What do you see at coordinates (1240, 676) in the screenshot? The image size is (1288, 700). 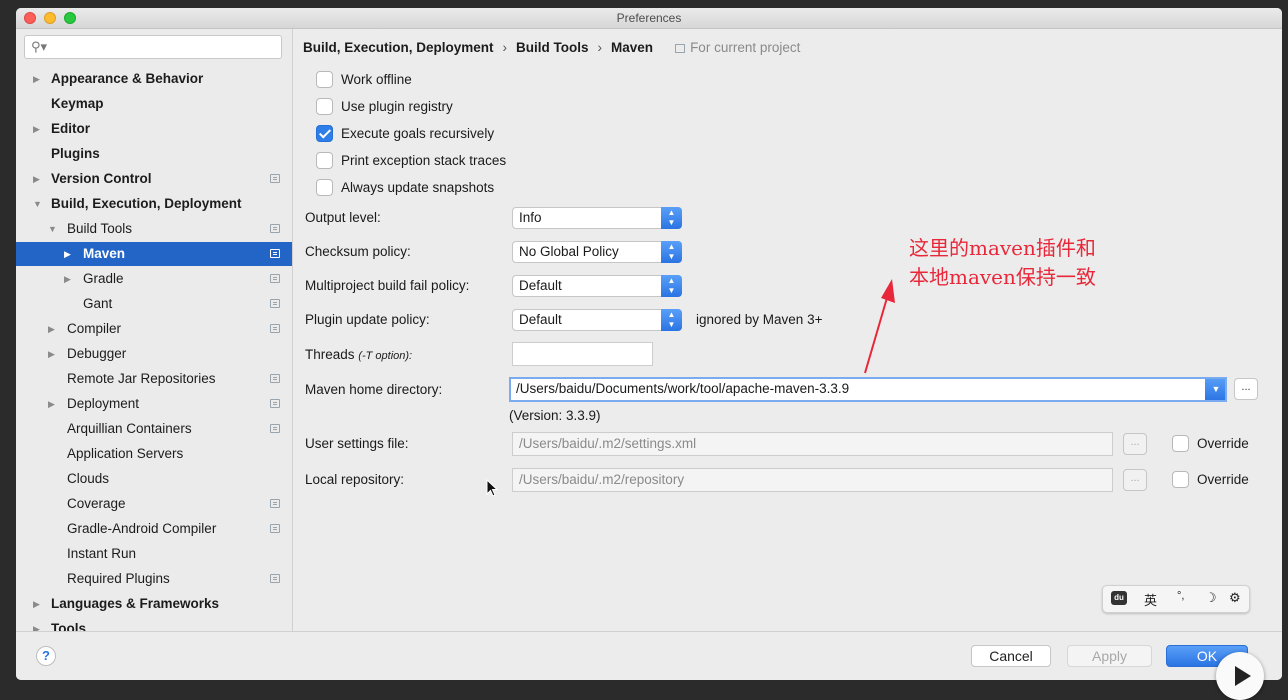 I see `play-icon` at bounding box center [1240, 676].